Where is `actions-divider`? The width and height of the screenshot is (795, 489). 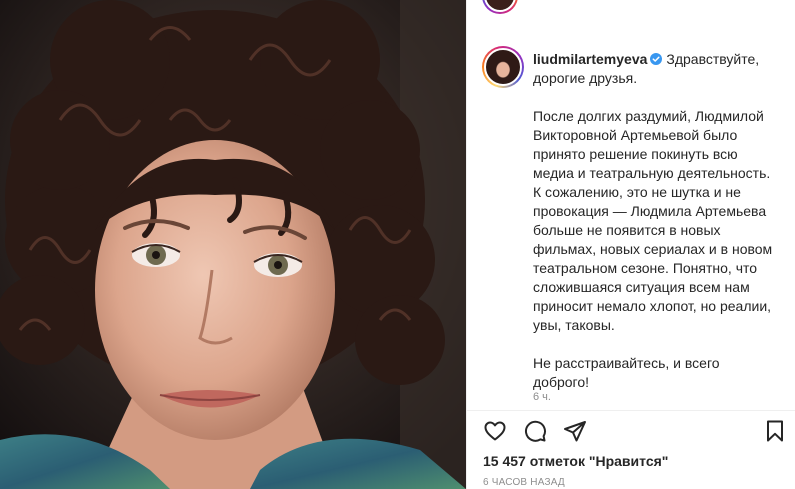 actions-divider is located at coordinates (631, 410).